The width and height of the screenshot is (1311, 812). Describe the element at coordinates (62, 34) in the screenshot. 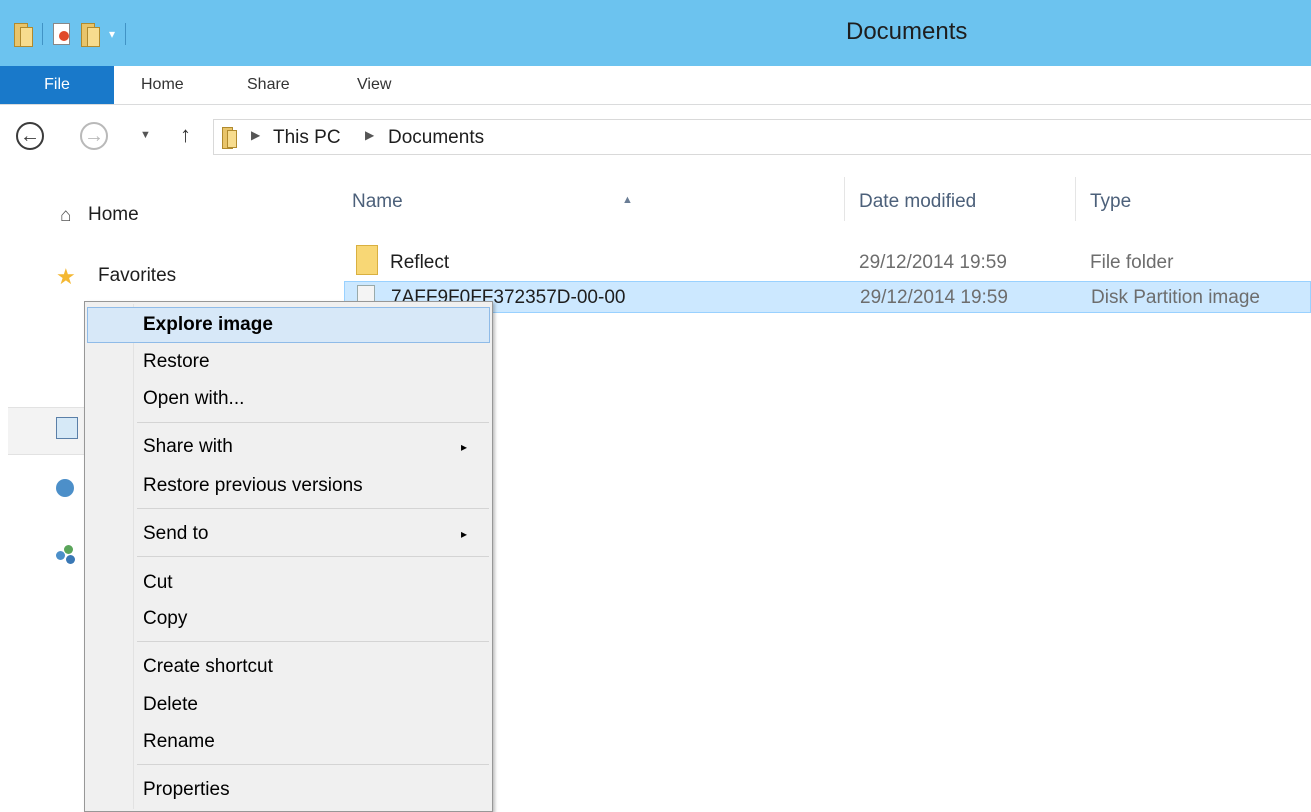

I see `properties-icon` at that location.